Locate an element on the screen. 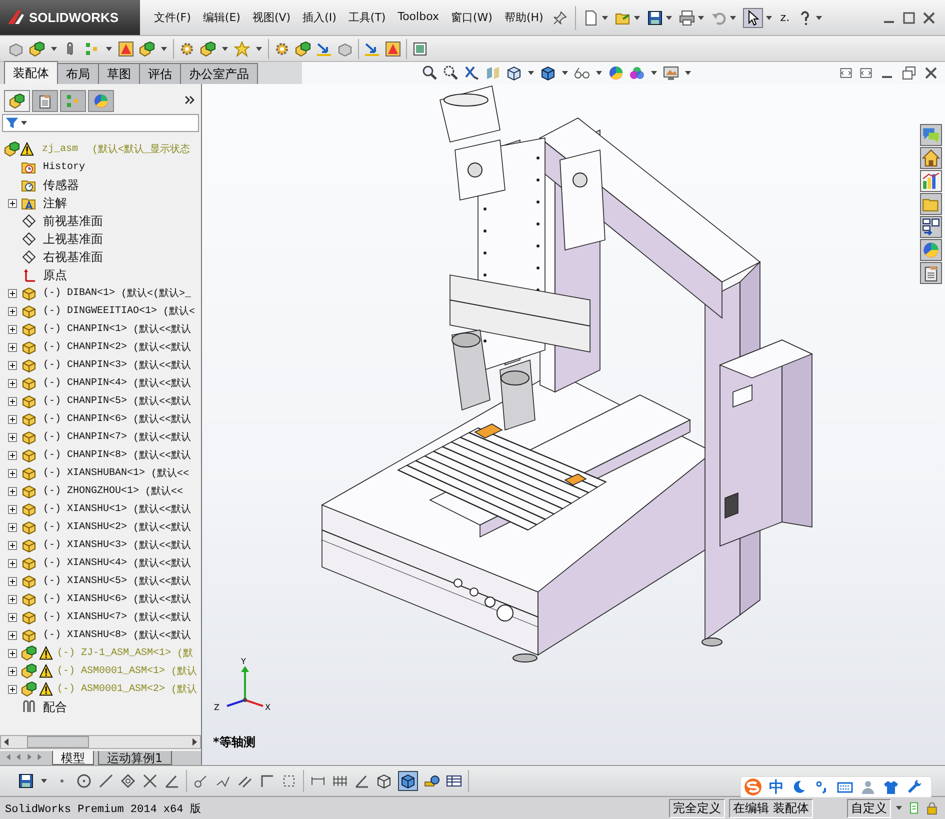 This screenshot has width=945, height=819. measure-icon is located at coordinates (432, 781).